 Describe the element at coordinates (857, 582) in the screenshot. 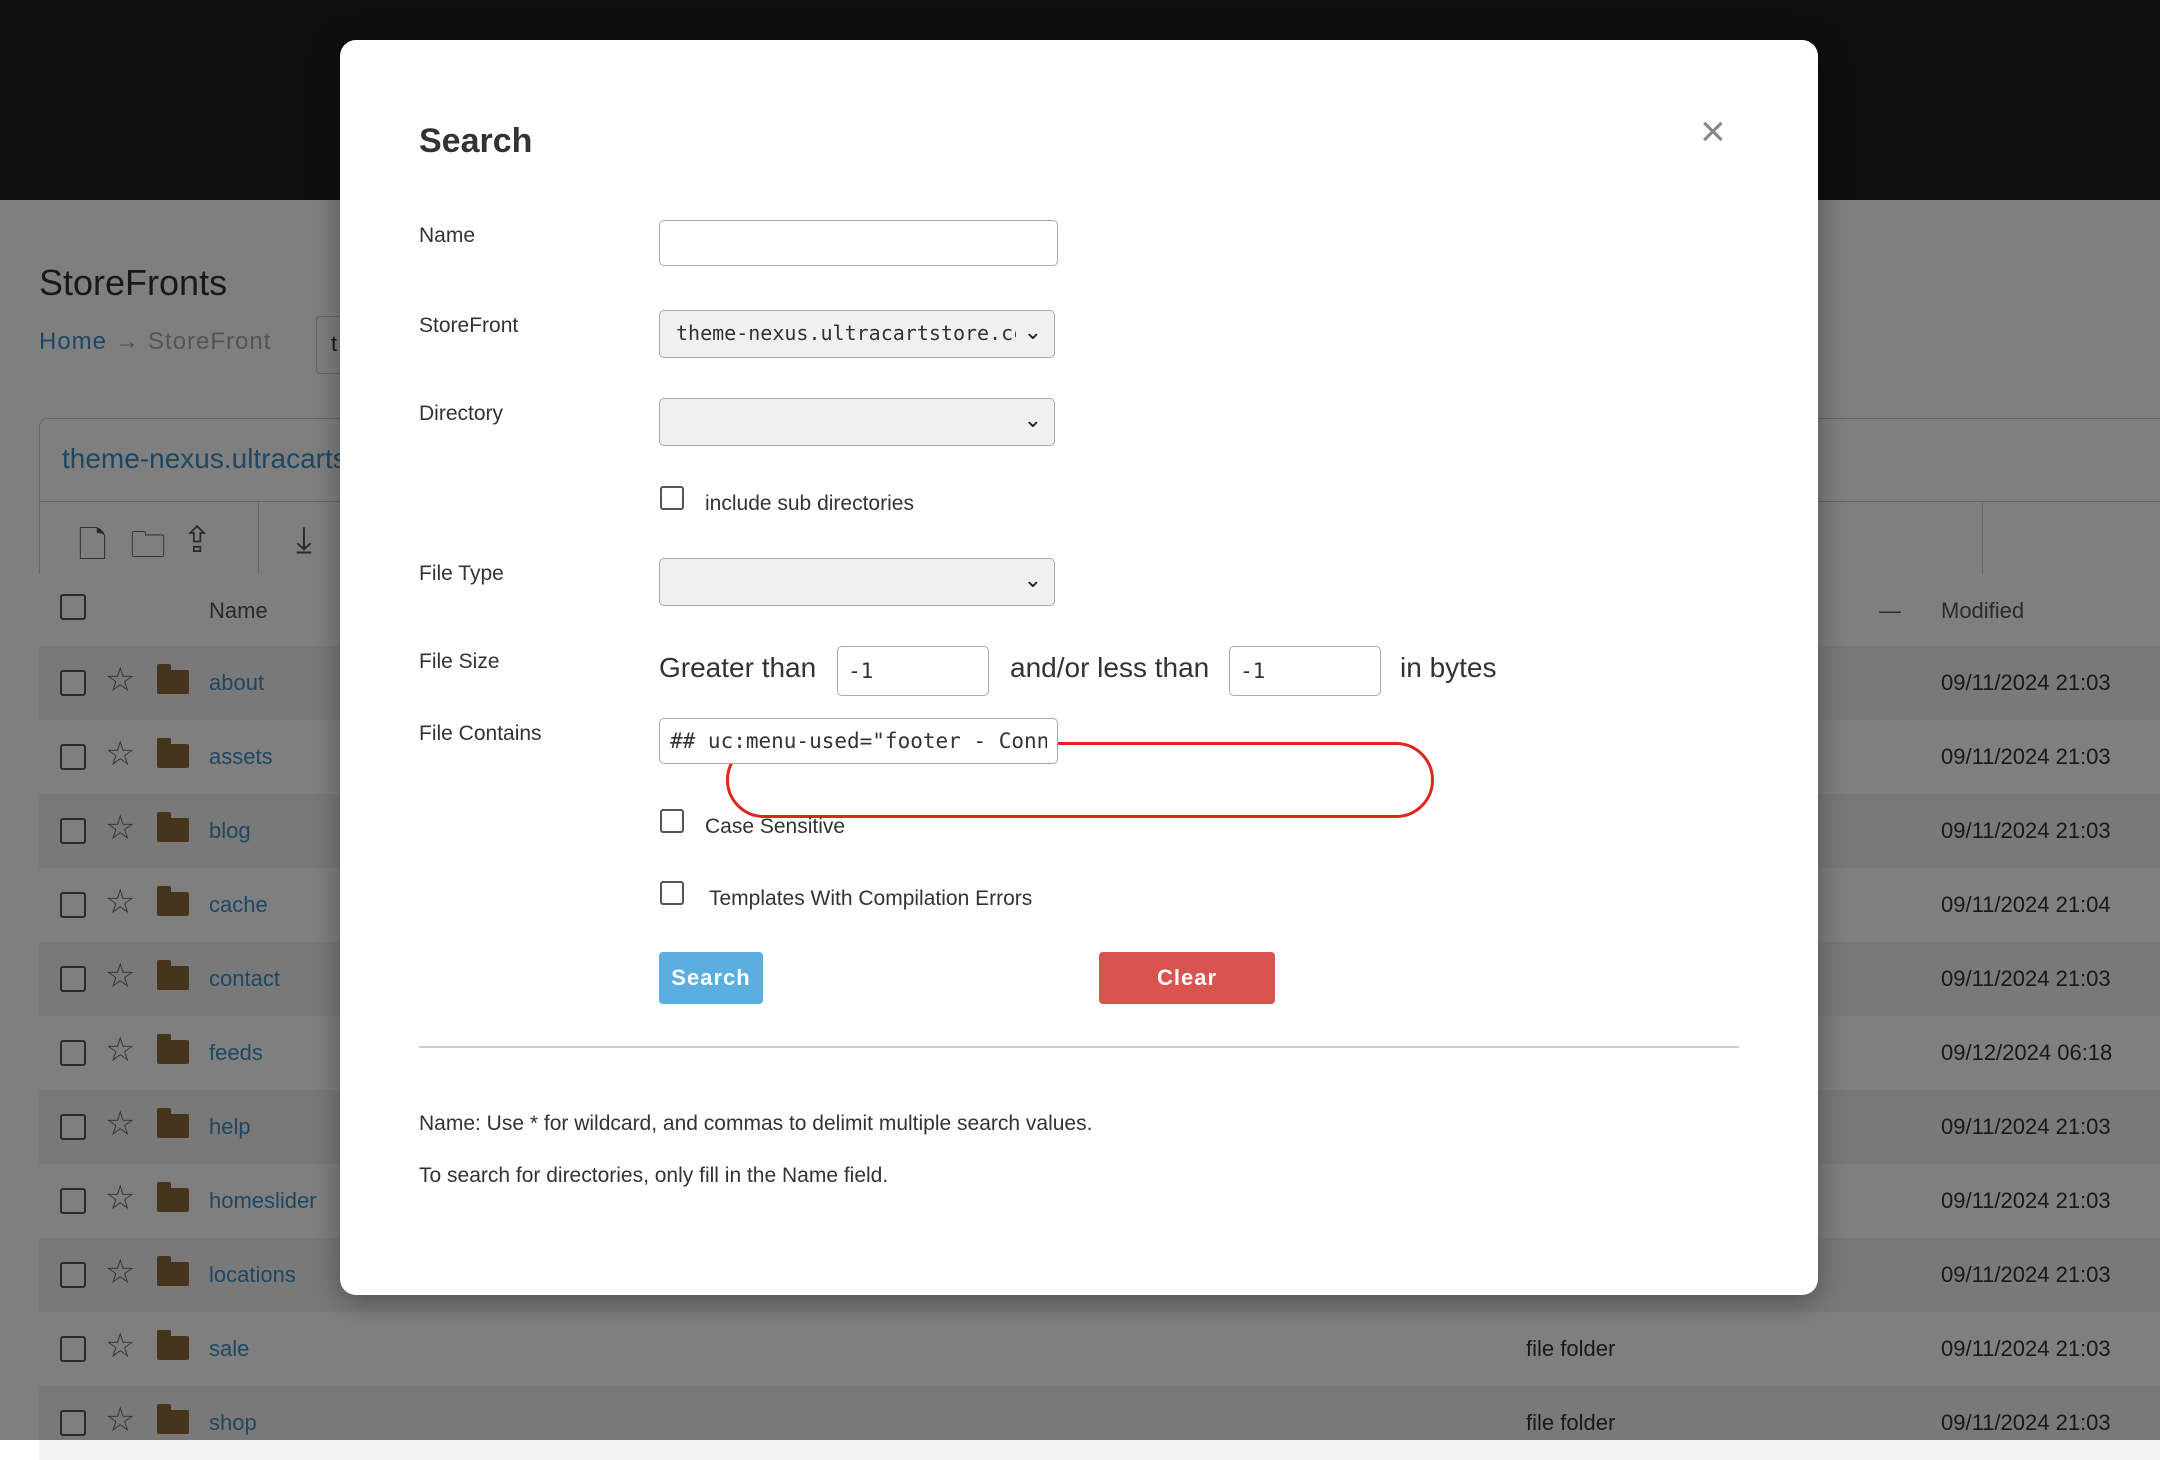

I see `file-type-select: ⌄` at that location.